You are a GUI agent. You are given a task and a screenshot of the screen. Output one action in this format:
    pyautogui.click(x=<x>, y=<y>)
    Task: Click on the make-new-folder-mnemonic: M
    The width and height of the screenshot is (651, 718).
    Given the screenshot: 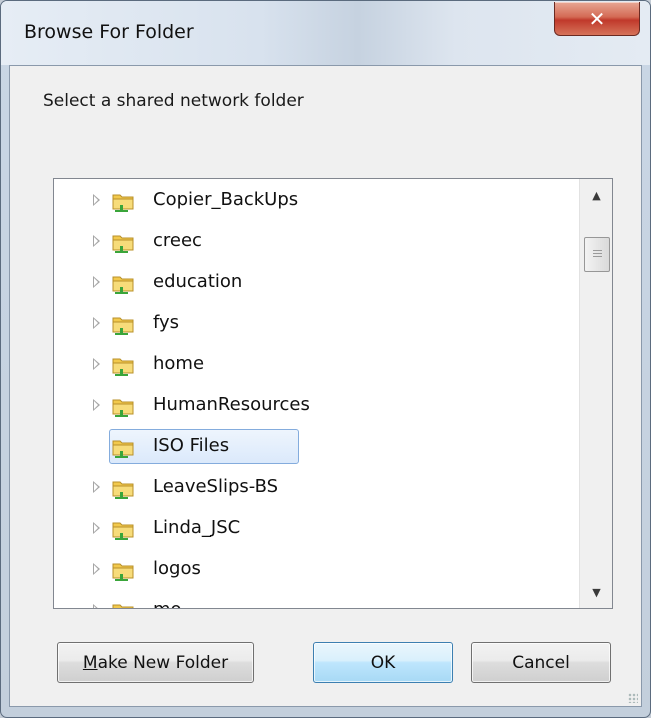 What is the action you would take?
    pyautogui.click(x=90, y=662)
    